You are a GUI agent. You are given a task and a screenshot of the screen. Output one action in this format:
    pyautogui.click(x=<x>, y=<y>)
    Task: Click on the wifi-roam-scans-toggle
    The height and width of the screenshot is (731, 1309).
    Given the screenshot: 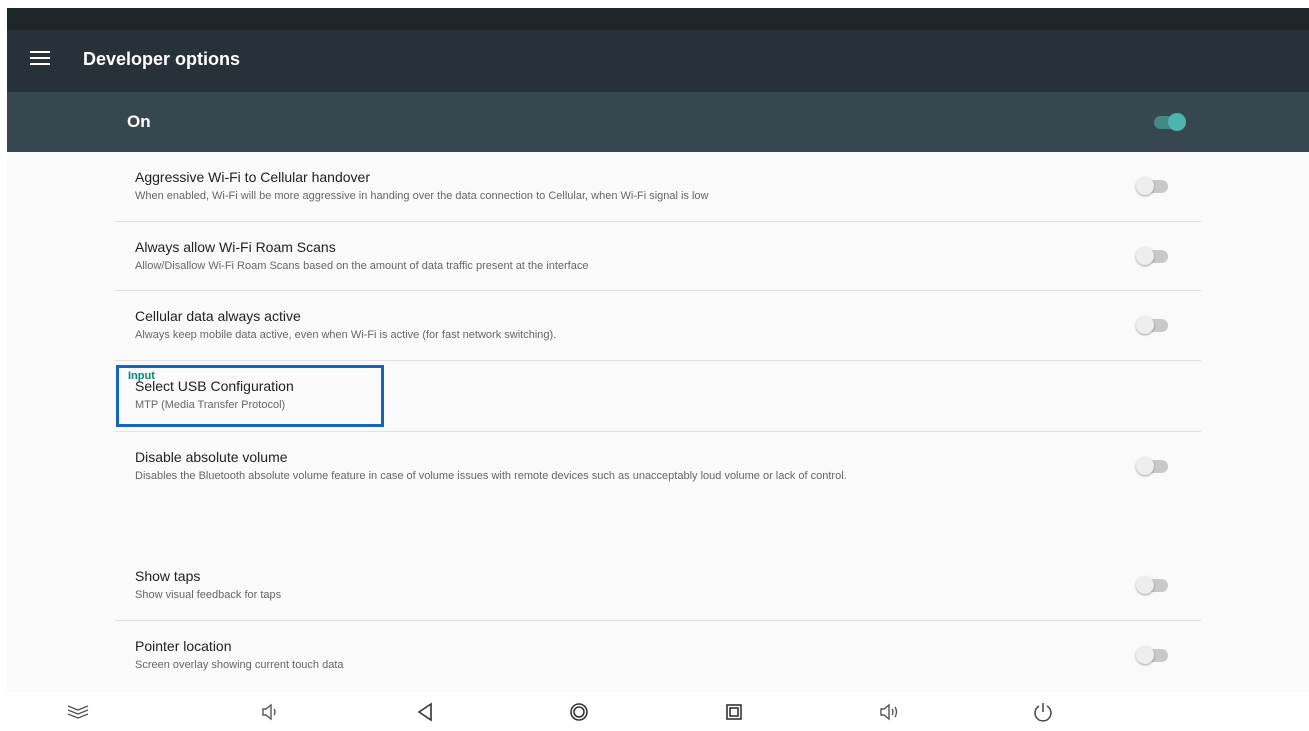 What is the action you would take?
    pyautogui.click(x=1153, y=256)
    